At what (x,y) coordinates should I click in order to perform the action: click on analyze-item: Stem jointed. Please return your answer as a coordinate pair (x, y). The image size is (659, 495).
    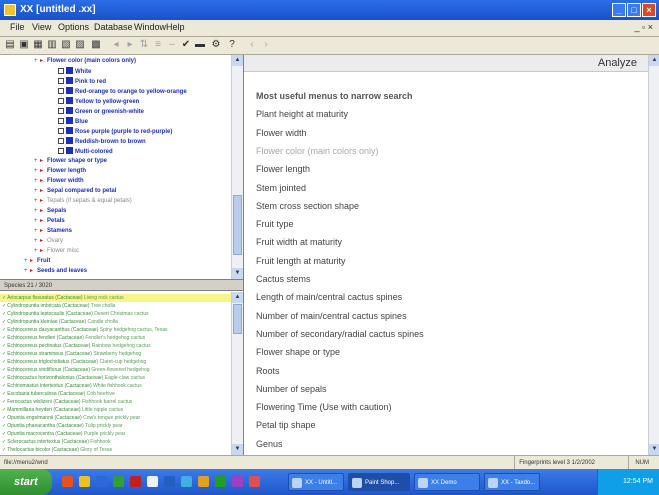
    Looking at the image, I should click on (281, 188).